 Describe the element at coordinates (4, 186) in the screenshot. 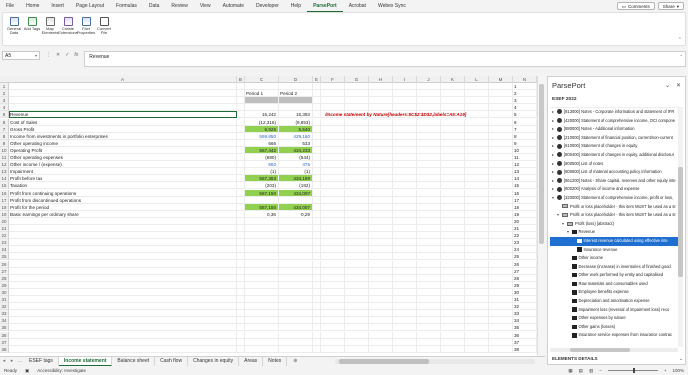

I see `row-header: 15` at that location.